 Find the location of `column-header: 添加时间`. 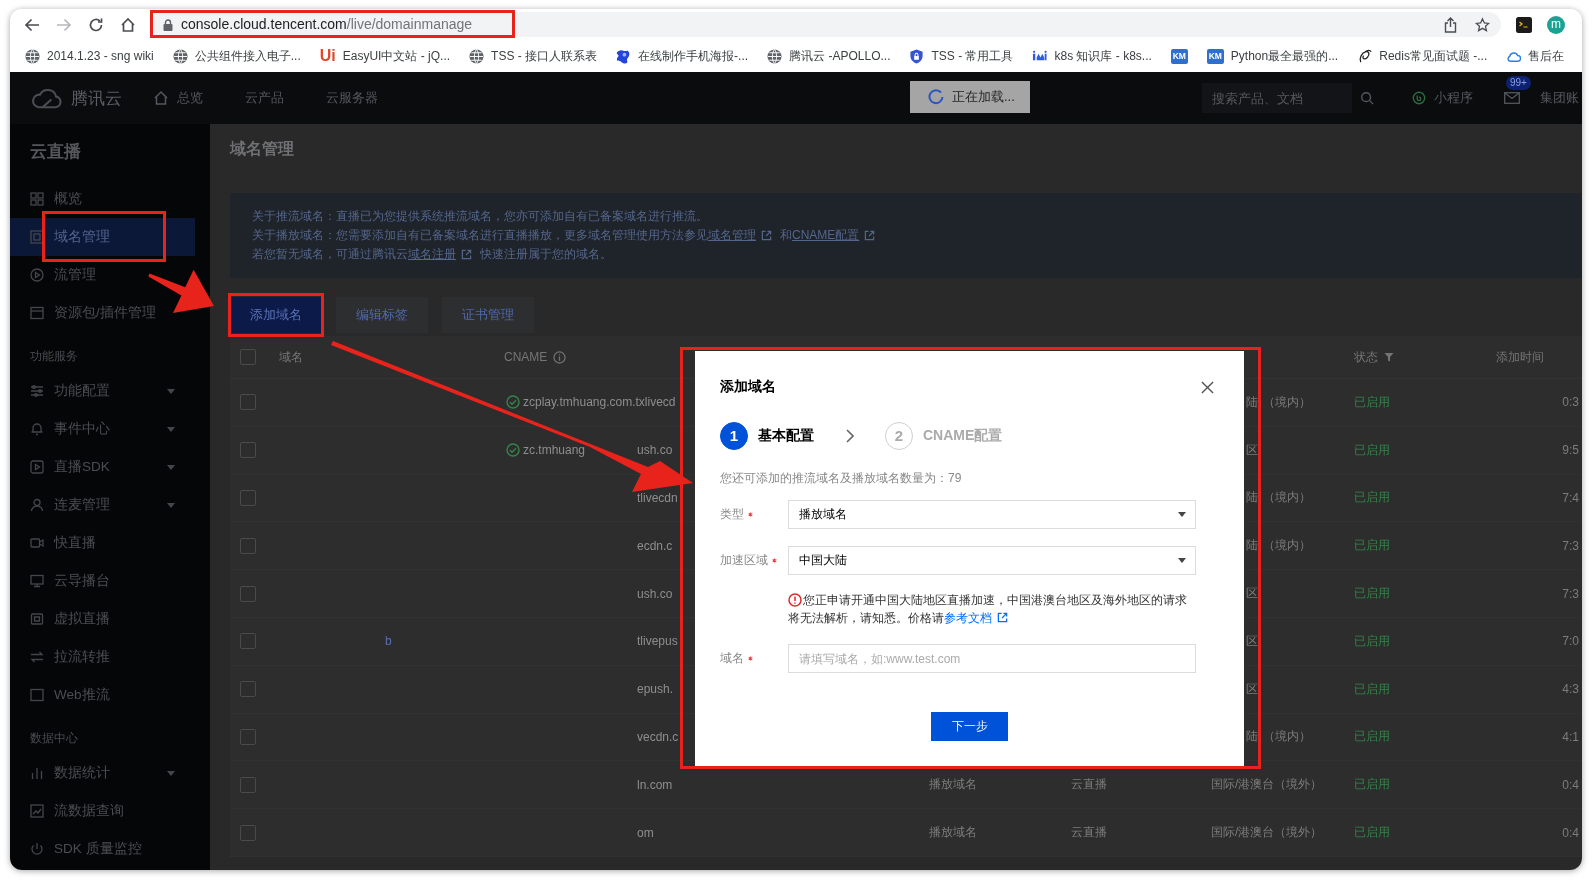

column-header: 添加时间 is located at coordinates (1520, 356).